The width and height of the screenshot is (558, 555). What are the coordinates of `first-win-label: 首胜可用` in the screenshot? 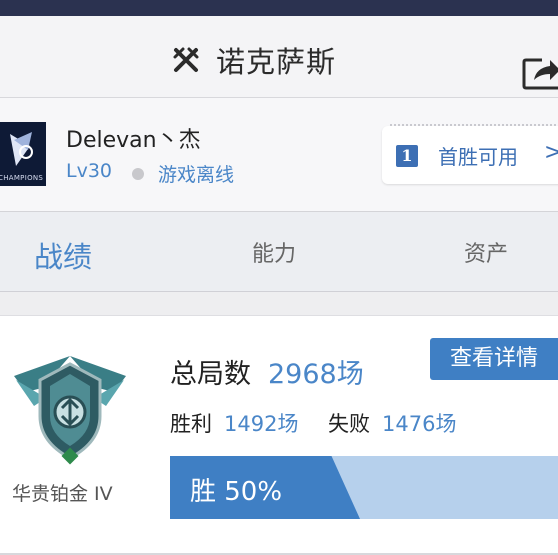 It's located at (478, 157).